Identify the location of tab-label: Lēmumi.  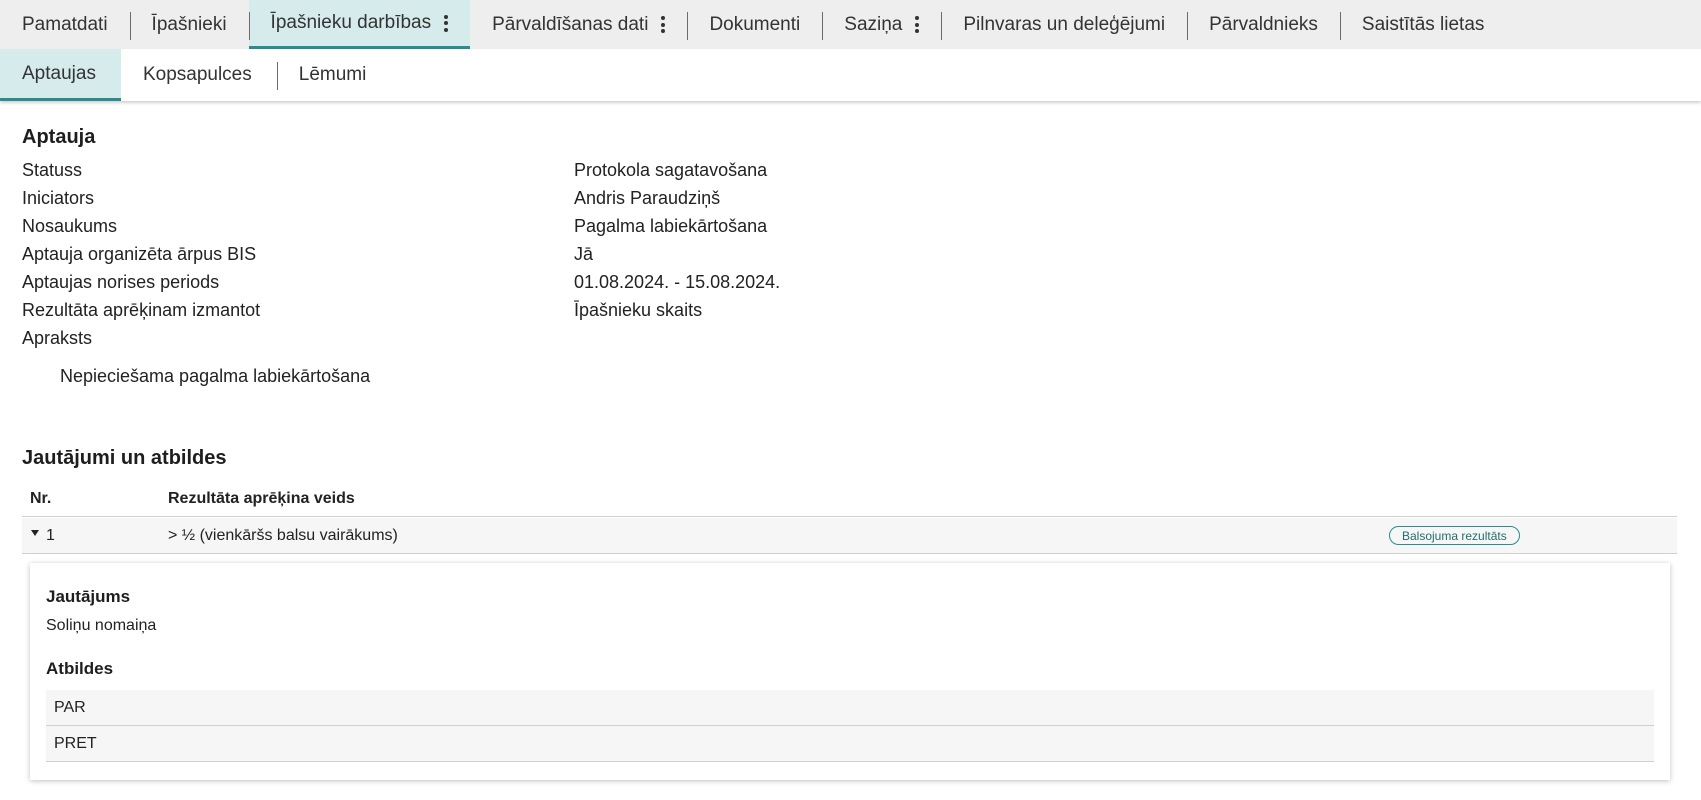
(332, 74).